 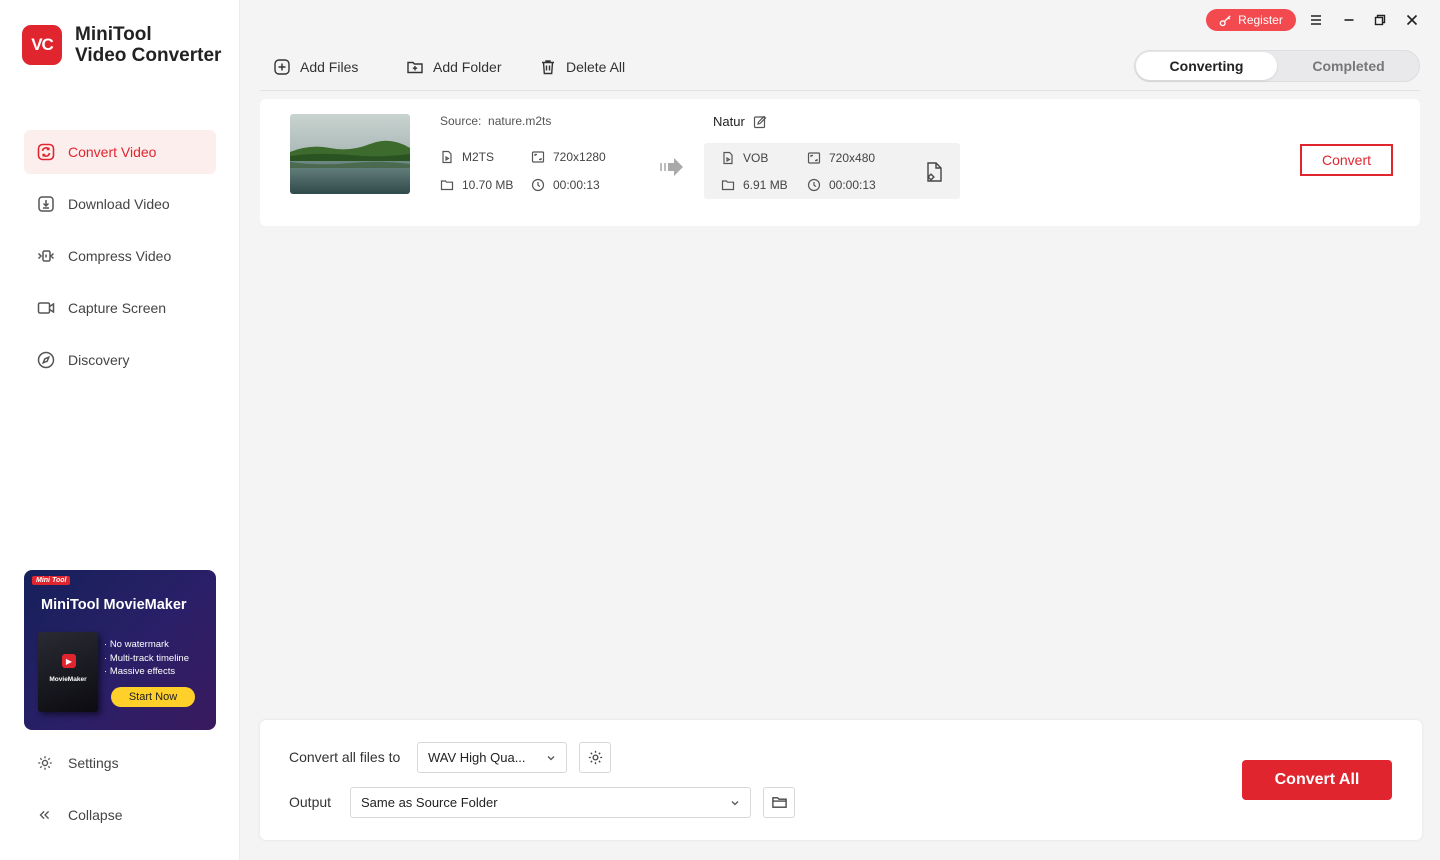 I want to click on sidebar-item-download-video: Download Video, so click(x=120, y=204).